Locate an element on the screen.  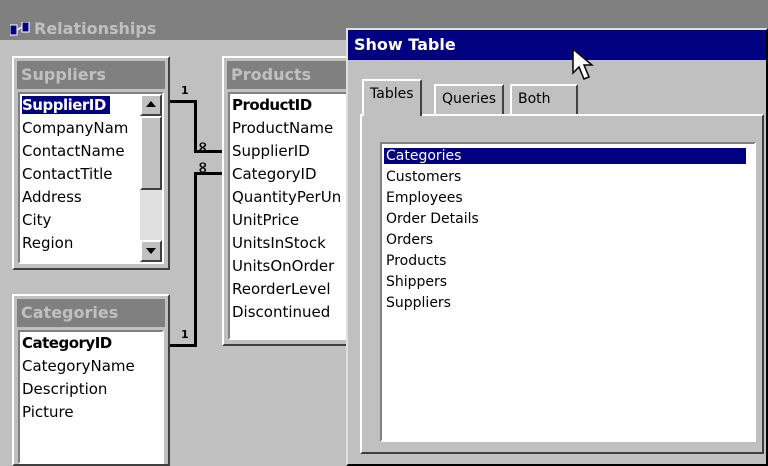
field-supplierid-fk: SupplierID is located at coordinates (271, 151).